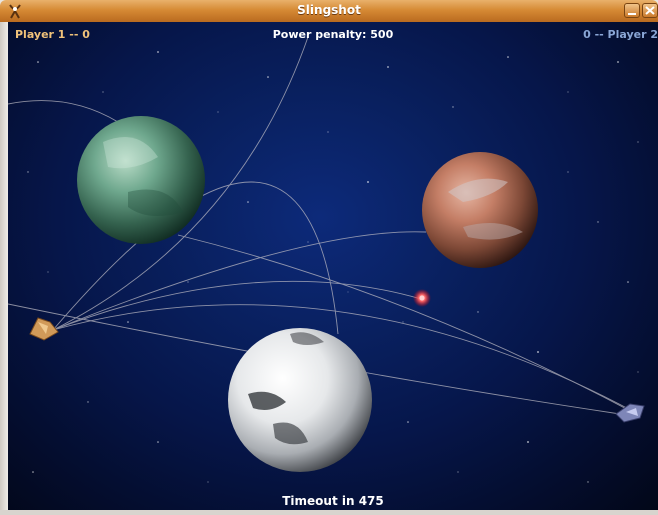 This screenshot has width=658, height=515. I want to click on planet-red, so click(480, 210).